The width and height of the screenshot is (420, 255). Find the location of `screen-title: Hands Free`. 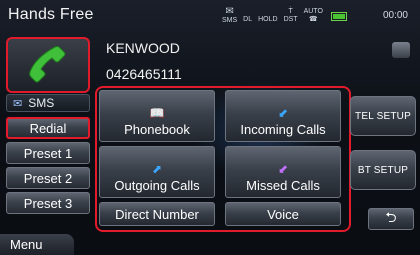

screen-title: Hands Free is located at coordinates (51, 14).